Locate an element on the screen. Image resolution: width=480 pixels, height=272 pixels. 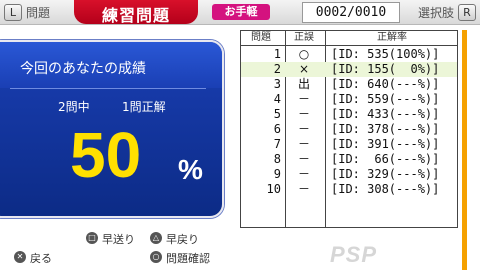
table-row: 4 － [ID: 559(---%)] is located at coordinates (349, 99).